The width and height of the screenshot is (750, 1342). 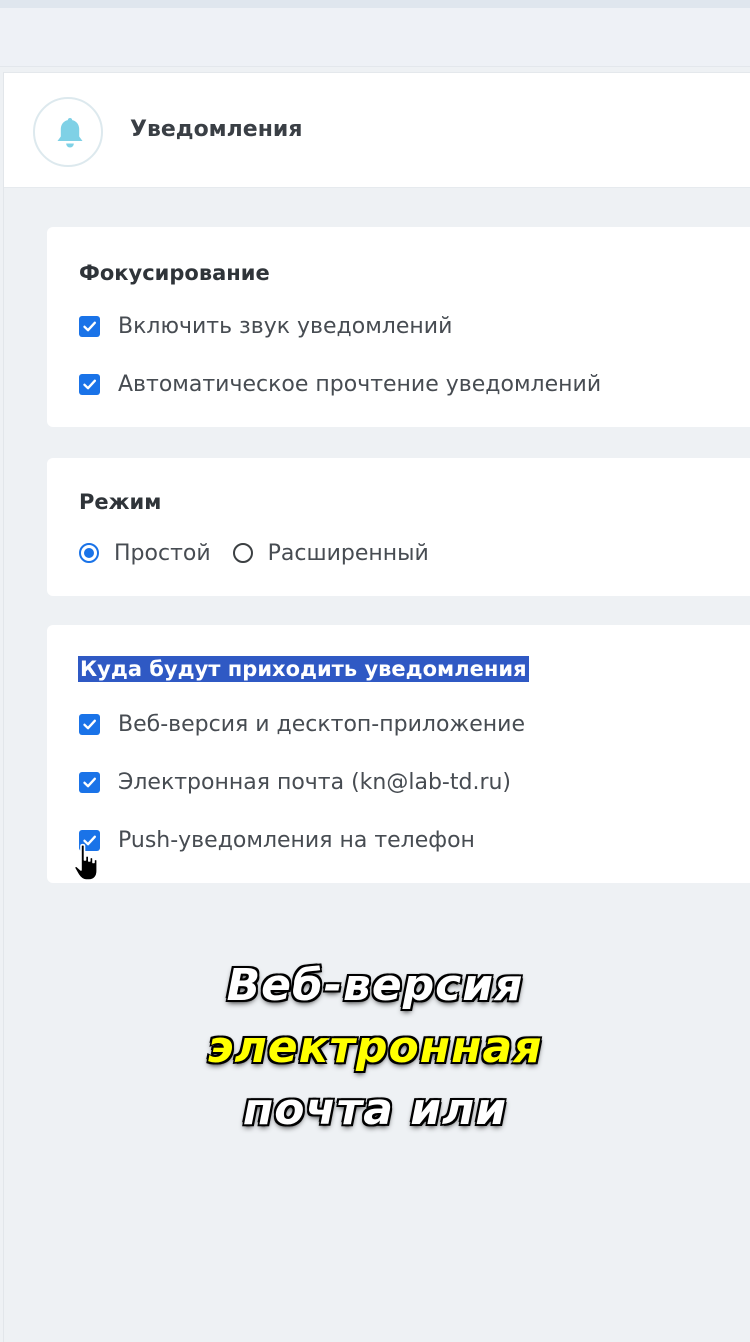 I want to click on delivery-section-title: Куда будут приходить уведомления, so click(x=303, y=669).